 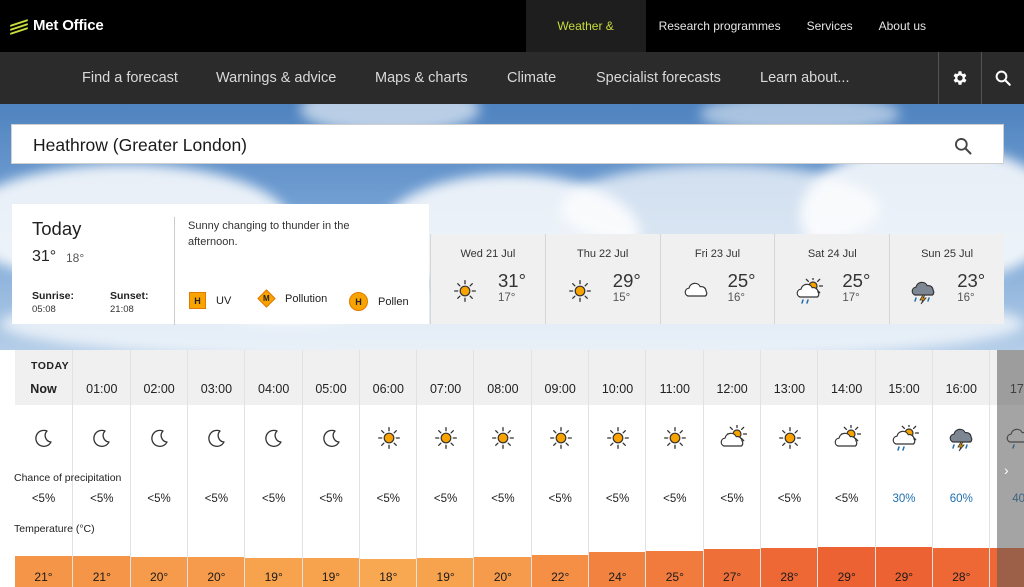 I want to click on topnav-services: Services, so click(x=830, y=26).